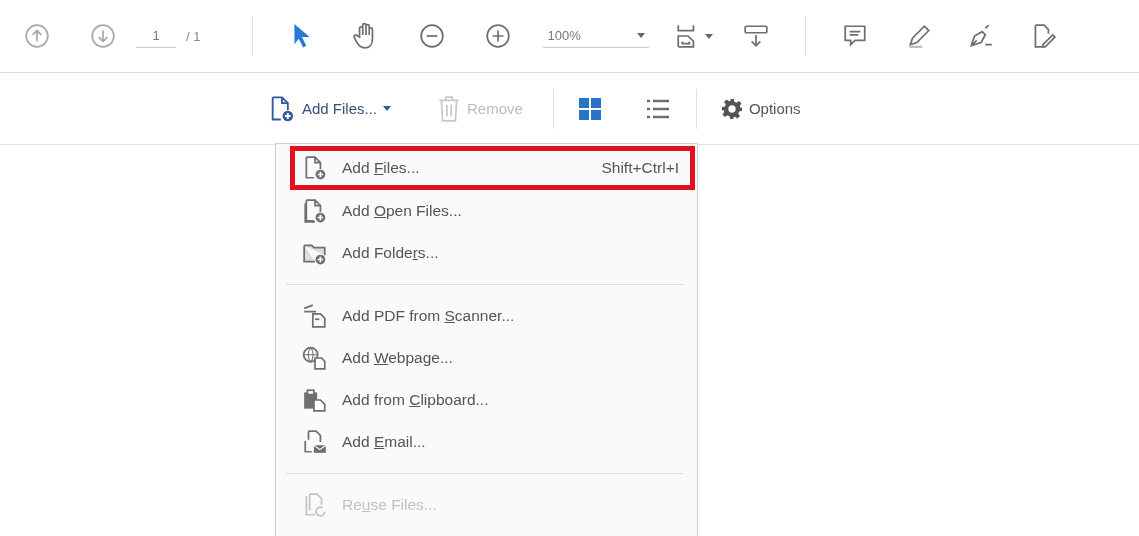 The image size is (1139, 536). Describe the element at coordinates (193, 36) in the screenshot. I see `page-total: / 1` at that location.